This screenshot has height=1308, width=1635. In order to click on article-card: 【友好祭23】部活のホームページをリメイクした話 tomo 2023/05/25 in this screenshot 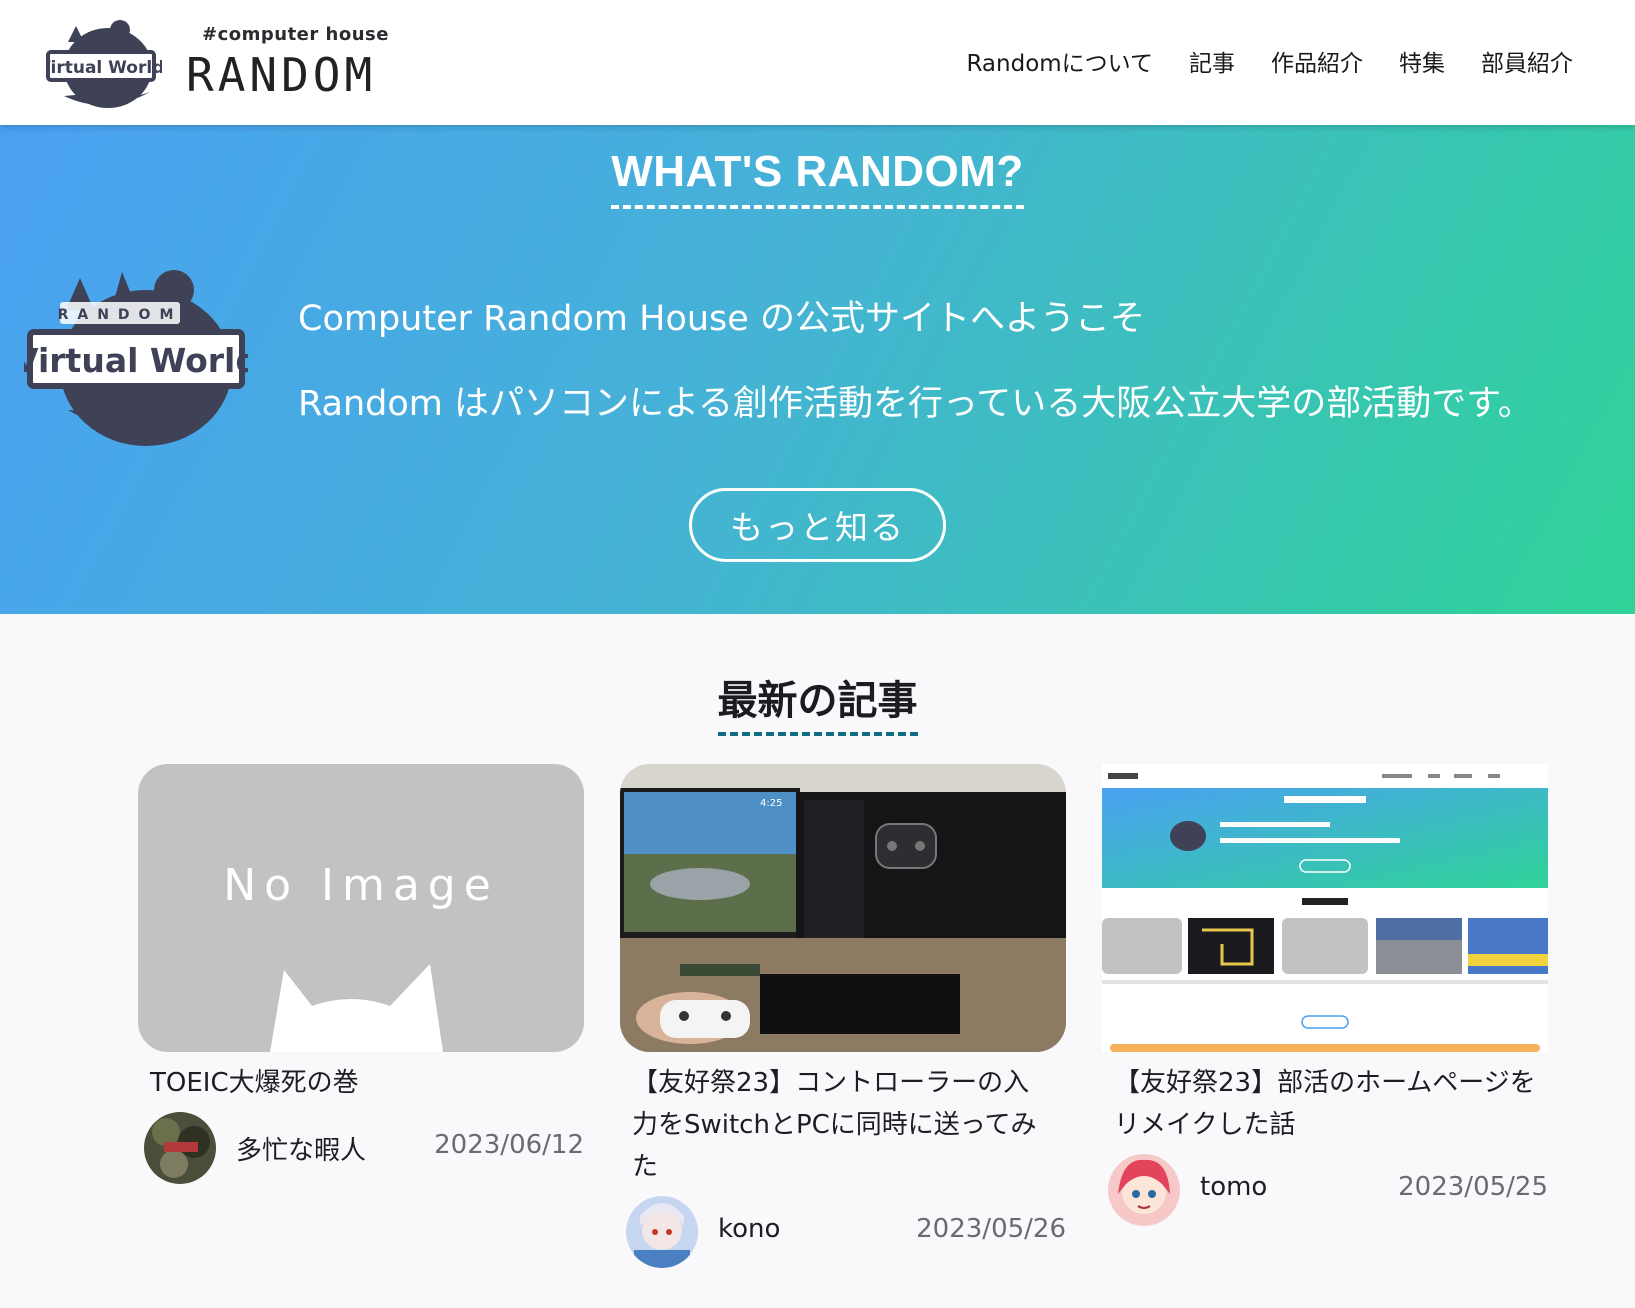, I will do `click(1325, 996)`.